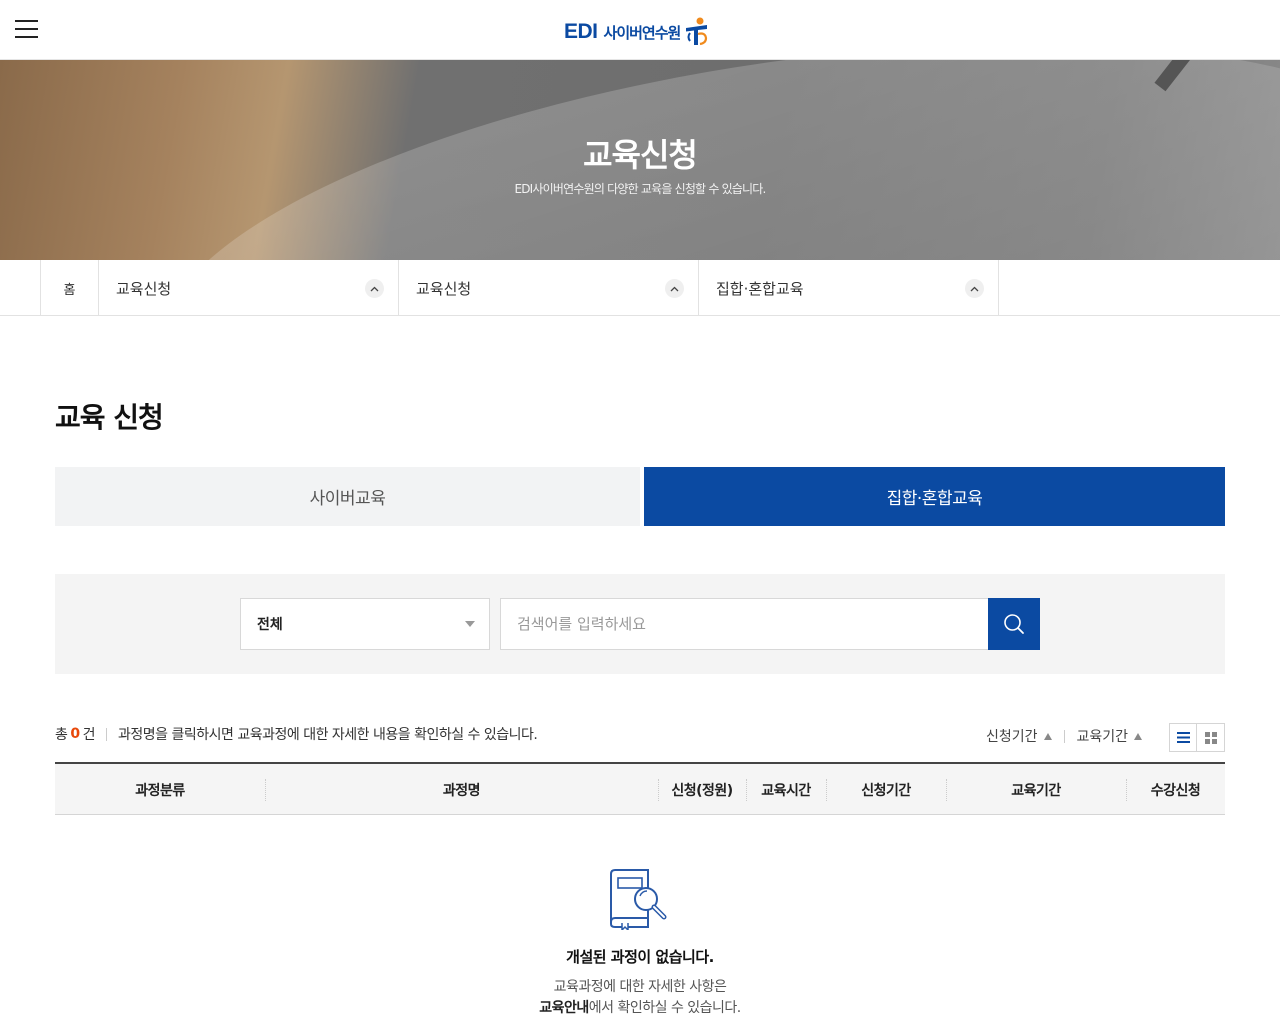 The height and width of the screenshot is (1024, 1280). I want to click on category-select: 전체, so click(365, 624).